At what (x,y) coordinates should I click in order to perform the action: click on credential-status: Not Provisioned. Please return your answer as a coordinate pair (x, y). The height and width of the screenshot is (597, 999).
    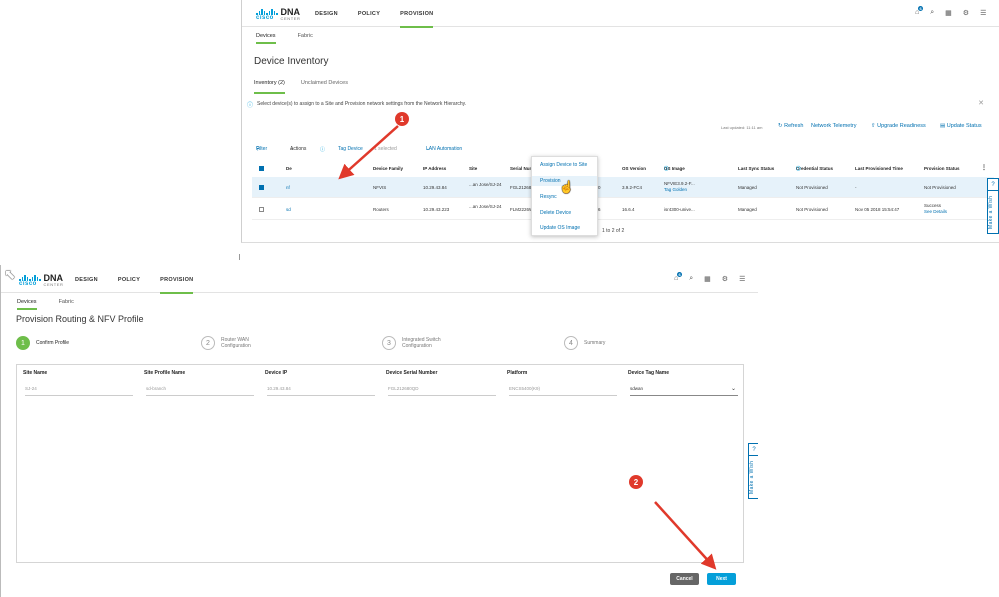
    Looking at the image, I should click on (812, 187).